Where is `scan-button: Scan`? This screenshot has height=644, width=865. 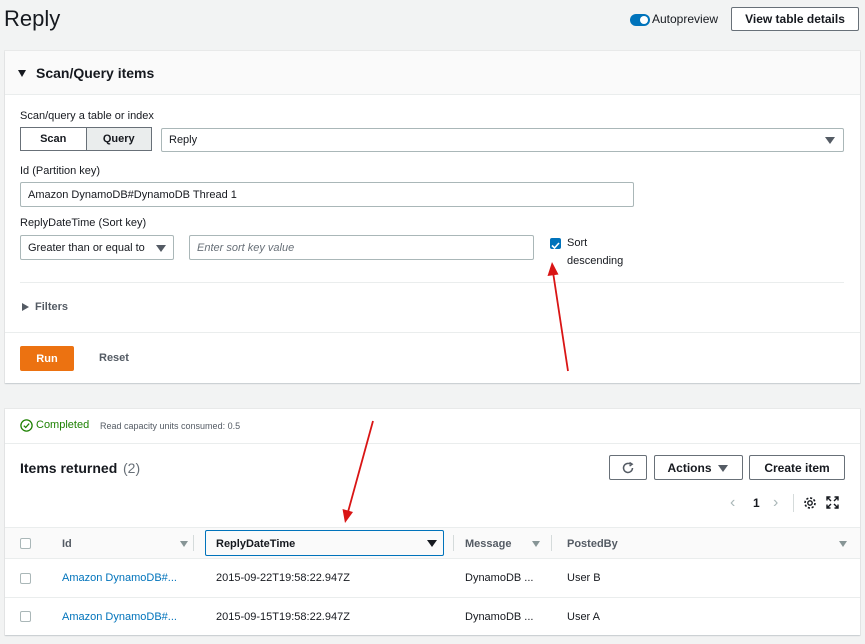
scan-button: Scan is located at coordinates (53, 139).